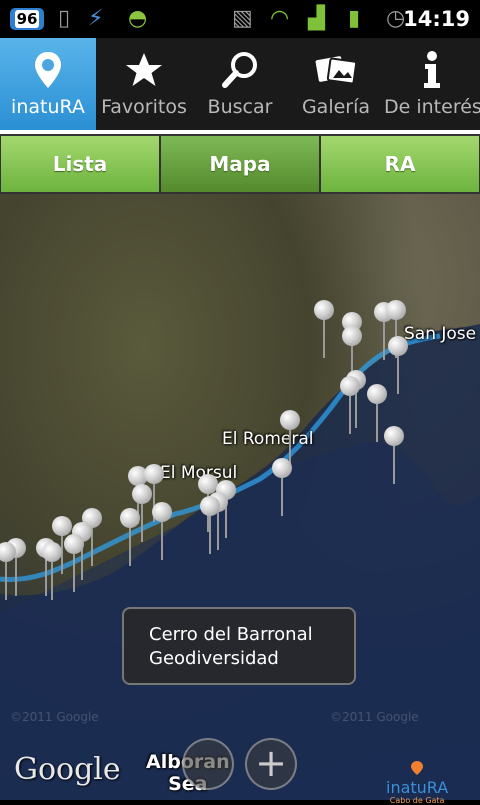 This screenshot has width=480, height=805. What do you see at coordinates (64, 18) in the screenshot?
I see `phone-icon: ▯` at bounding box center [64, 18].